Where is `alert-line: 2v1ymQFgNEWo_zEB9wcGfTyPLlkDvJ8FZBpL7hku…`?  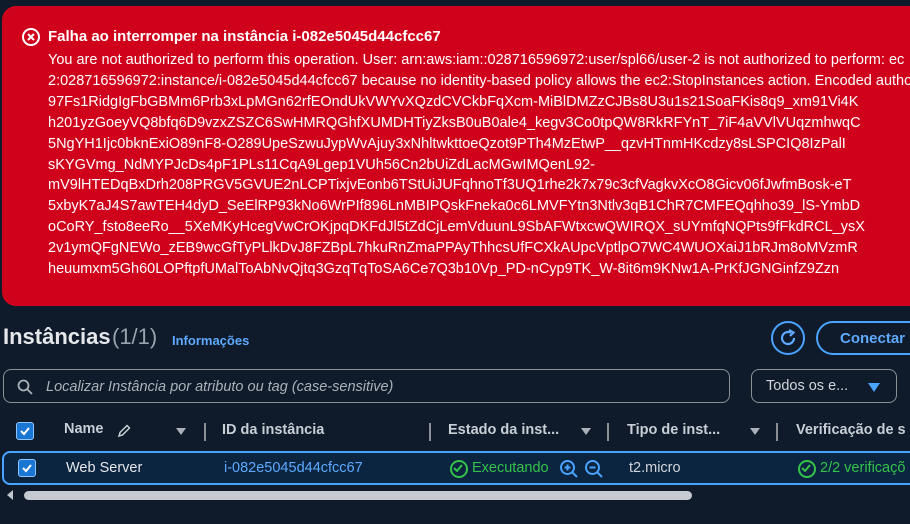
alert-line: 2v1ymQFgNEWo_zEB9wcGfTyPLlkDvJ8FZBpL7hku… is located at coordinates (453, 248).